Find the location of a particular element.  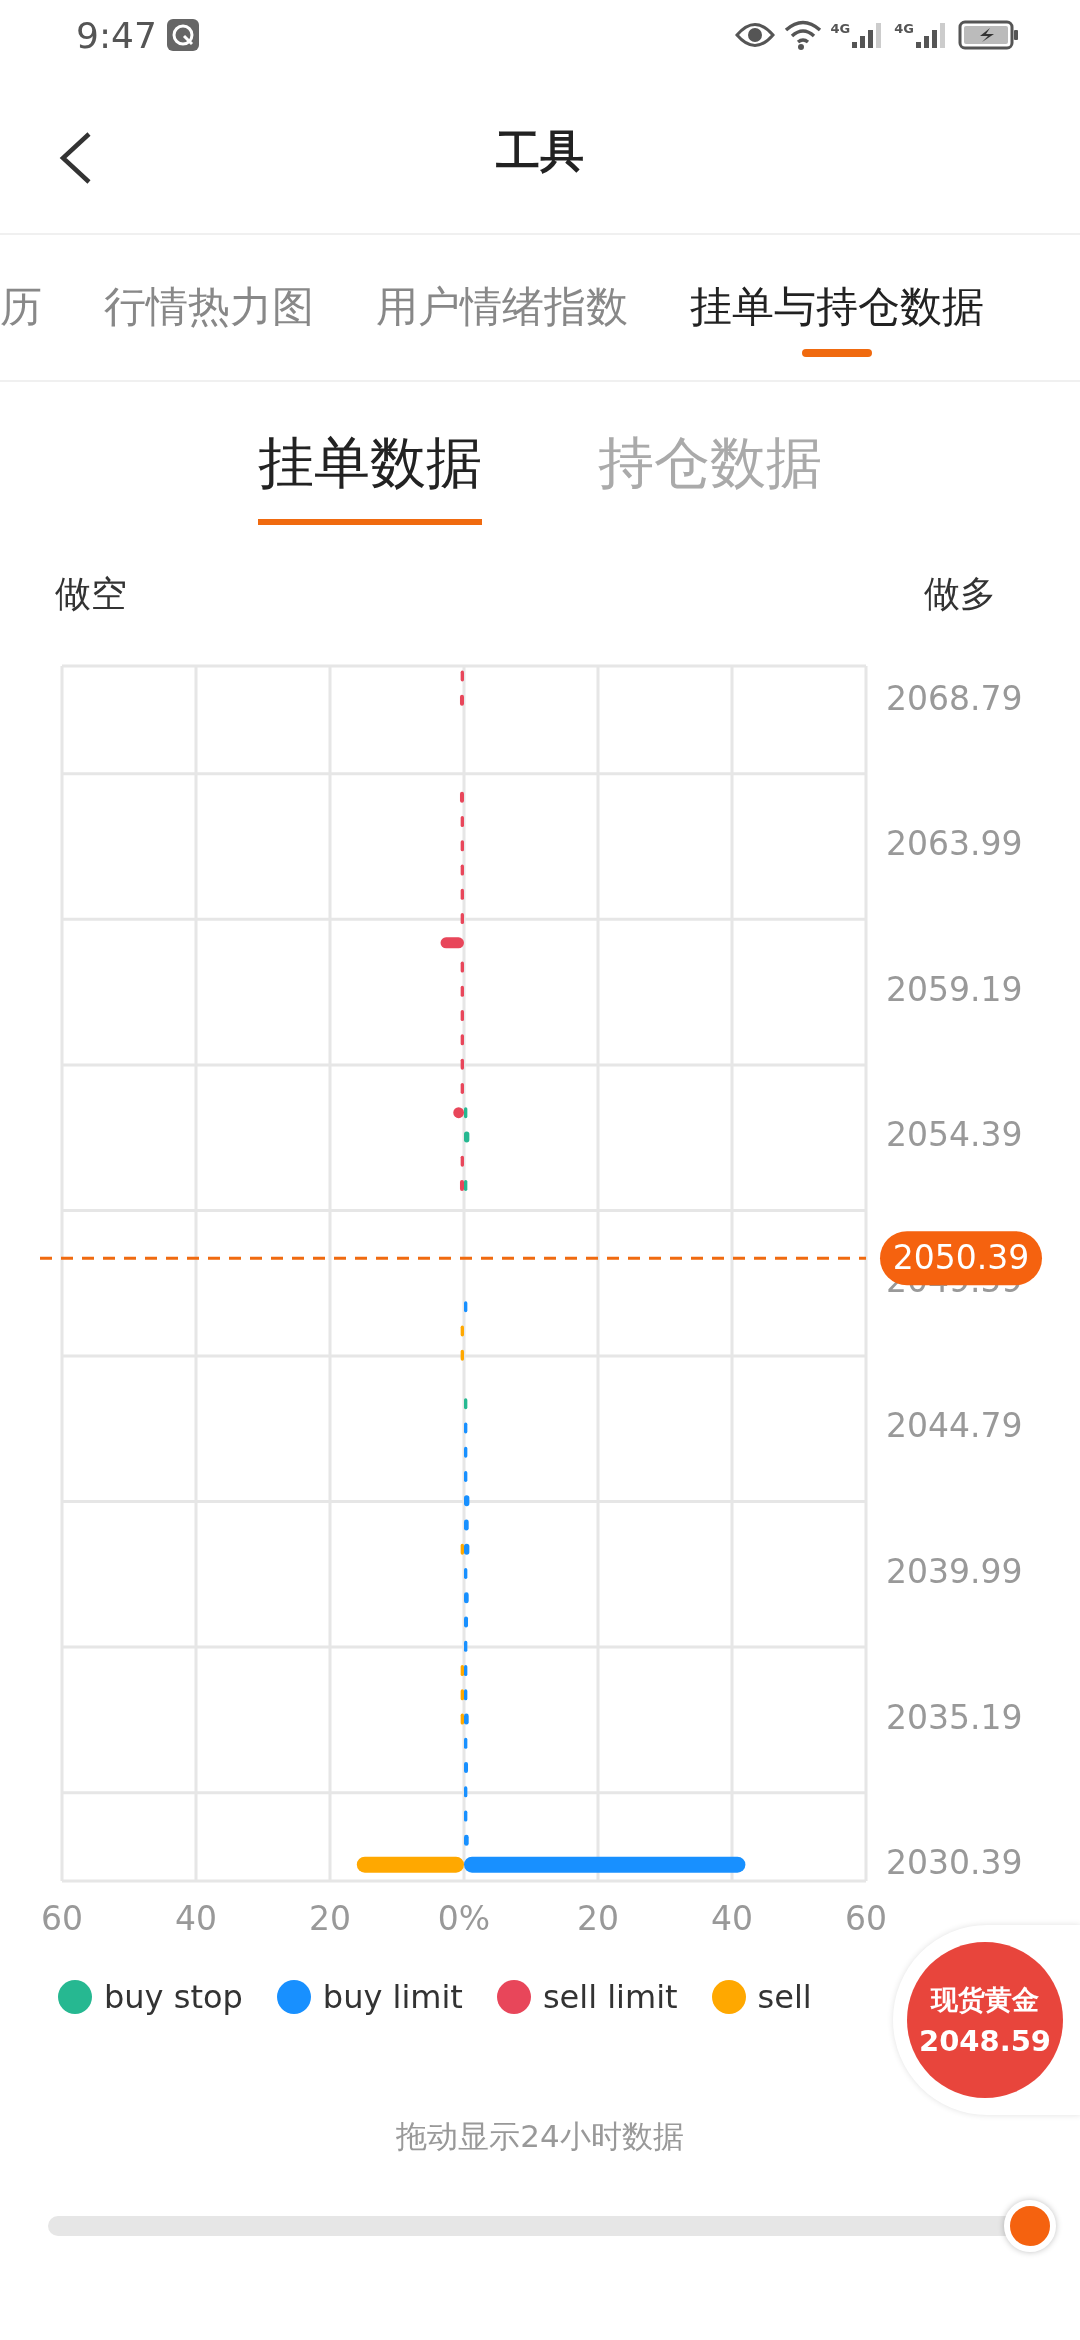

wifi-icon is located at coordinates (802, 35).